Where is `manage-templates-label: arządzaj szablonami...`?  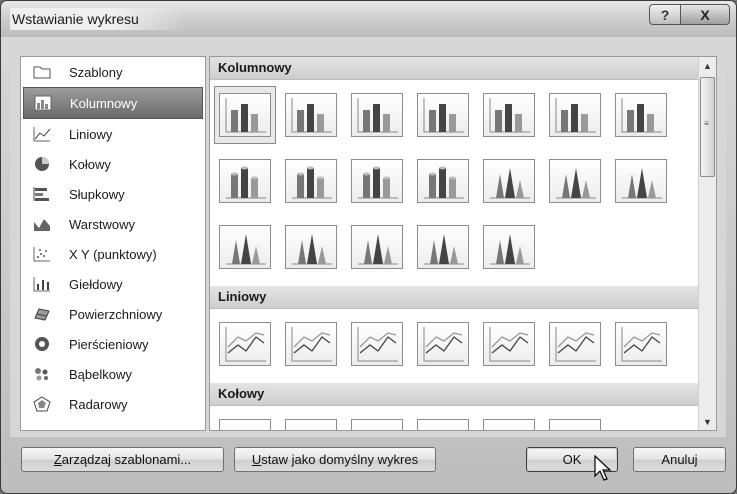 manage-templates-label: arządzaj szablonami... is located at coordinates (126, 459).